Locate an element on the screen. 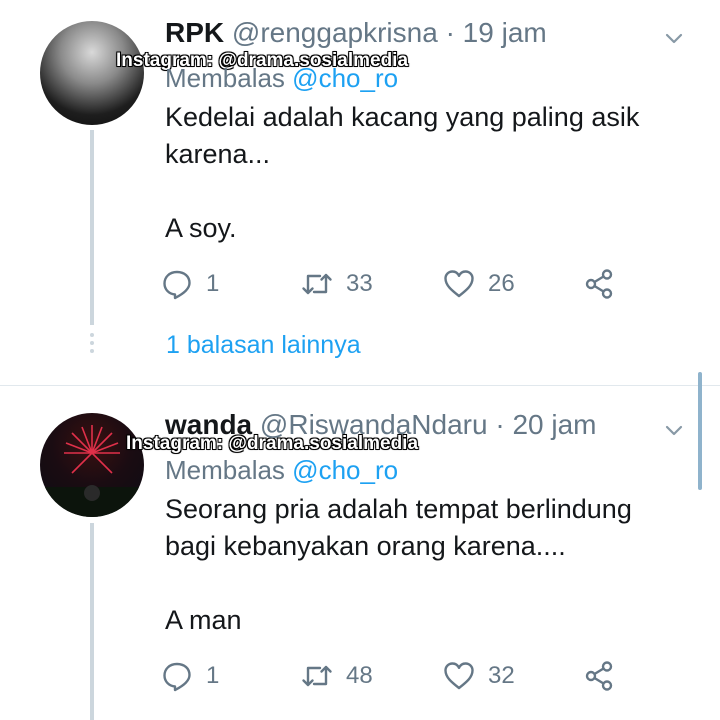 Image resolution: width=720 pixels, height=720 pixels. like-button: 26 is located at coordinates (478, 284).